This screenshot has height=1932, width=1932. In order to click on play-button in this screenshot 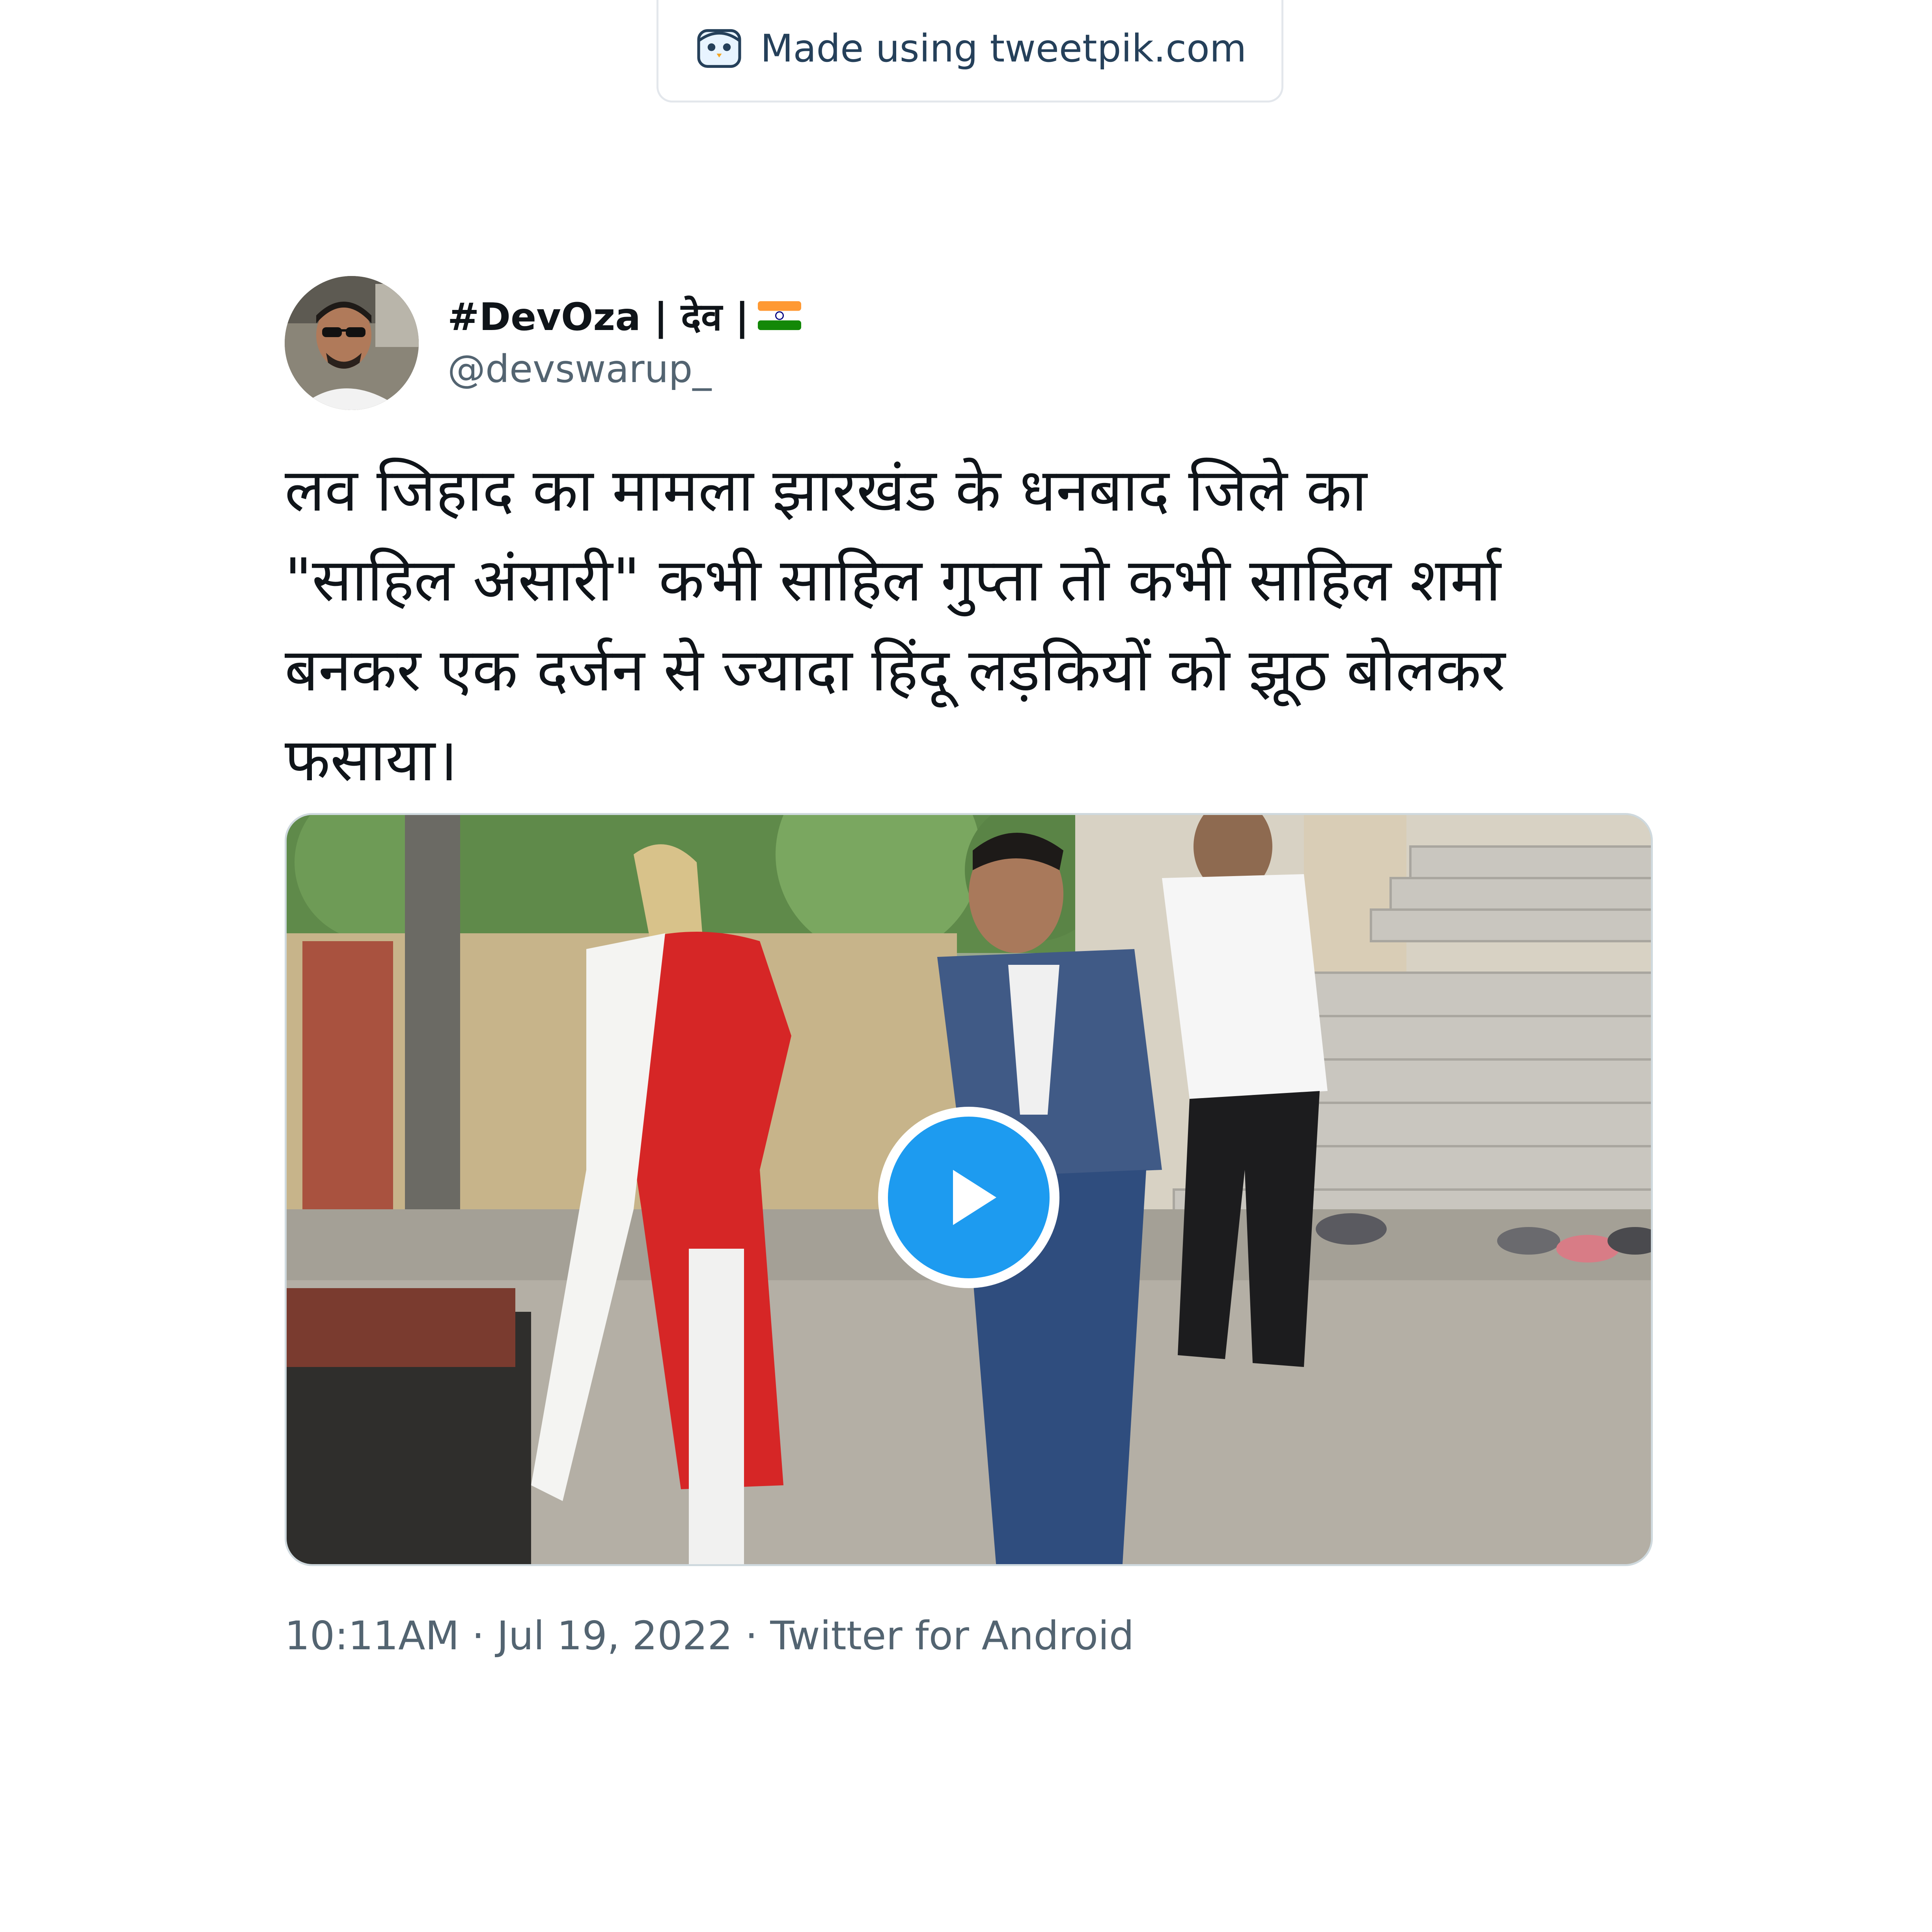, I will do `click(968, 1197)`.